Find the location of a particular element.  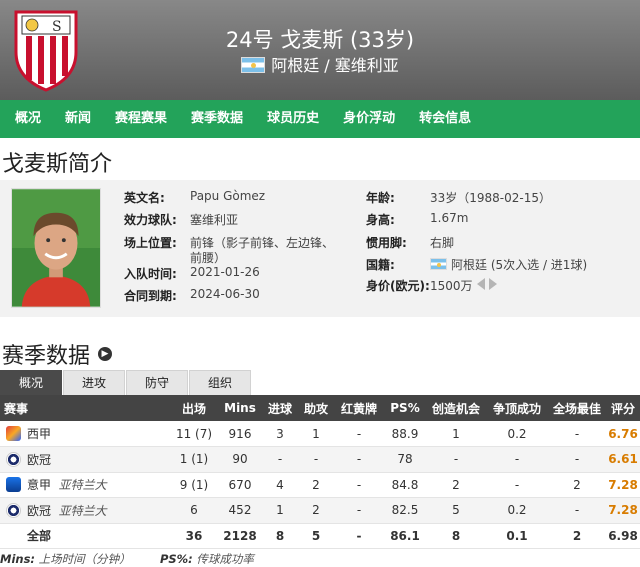

main-nav: 概况 新闻 赛程赛果 赛季数据 球员历史 身价浮动 转会信息 is located at coordinates (320, 119).